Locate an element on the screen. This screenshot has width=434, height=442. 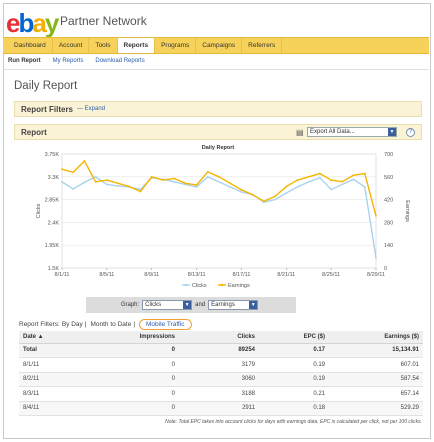
nav-reports: Reports is located at coordinates (136, 45).